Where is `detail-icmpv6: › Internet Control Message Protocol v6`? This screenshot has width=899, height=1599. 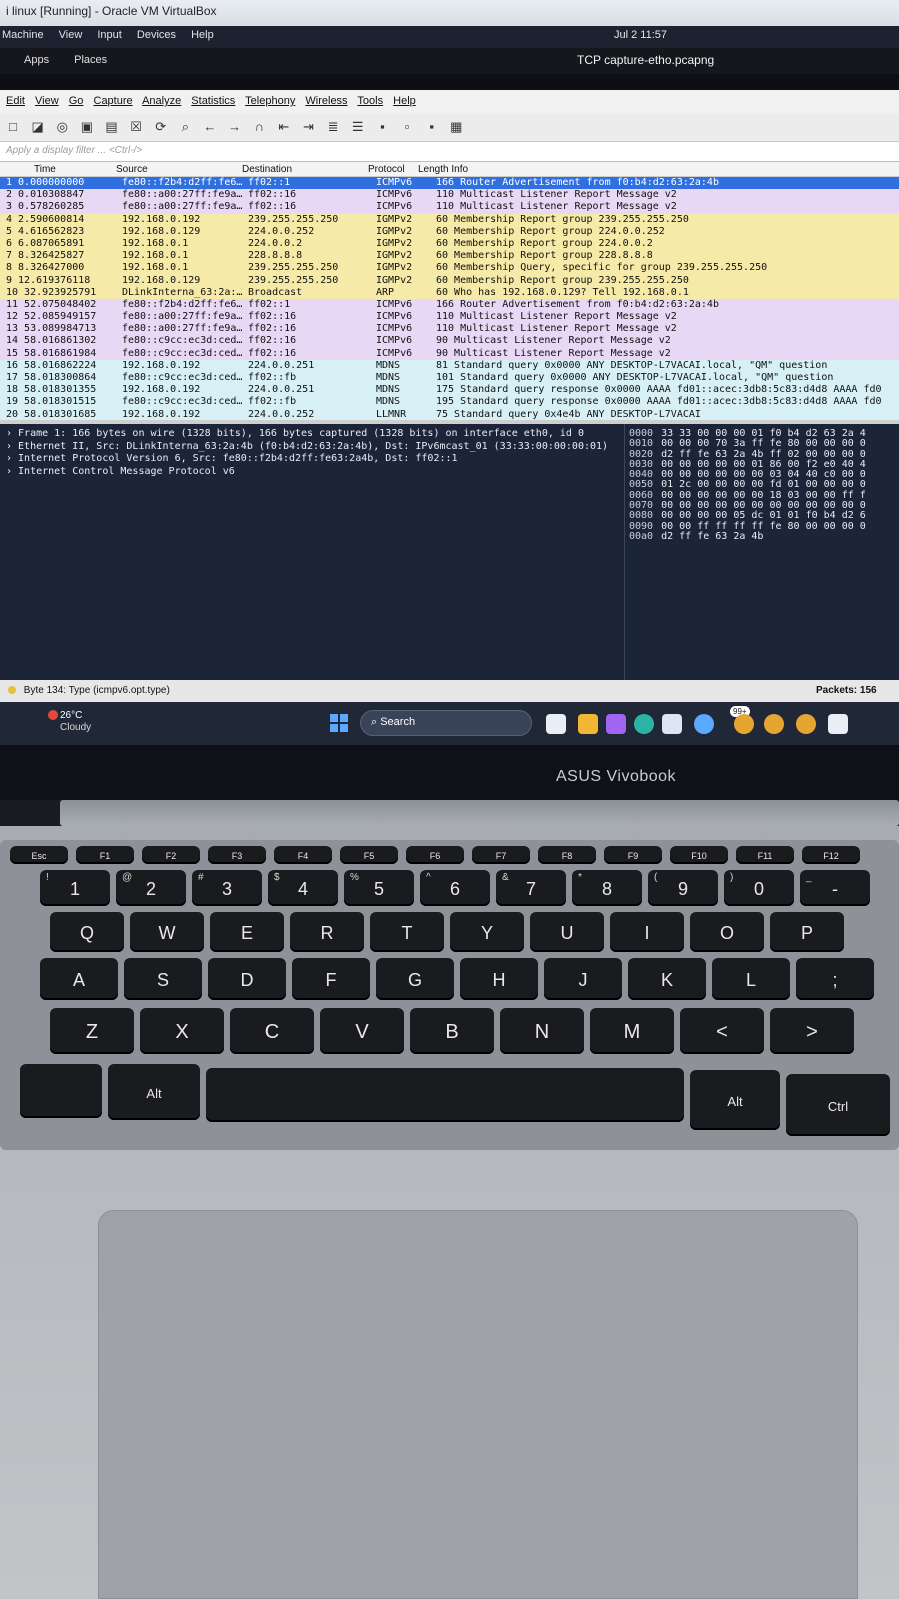
detail-icmpv6: › Internet Control Message Protocol v6 is located at coordinates (312, 472).